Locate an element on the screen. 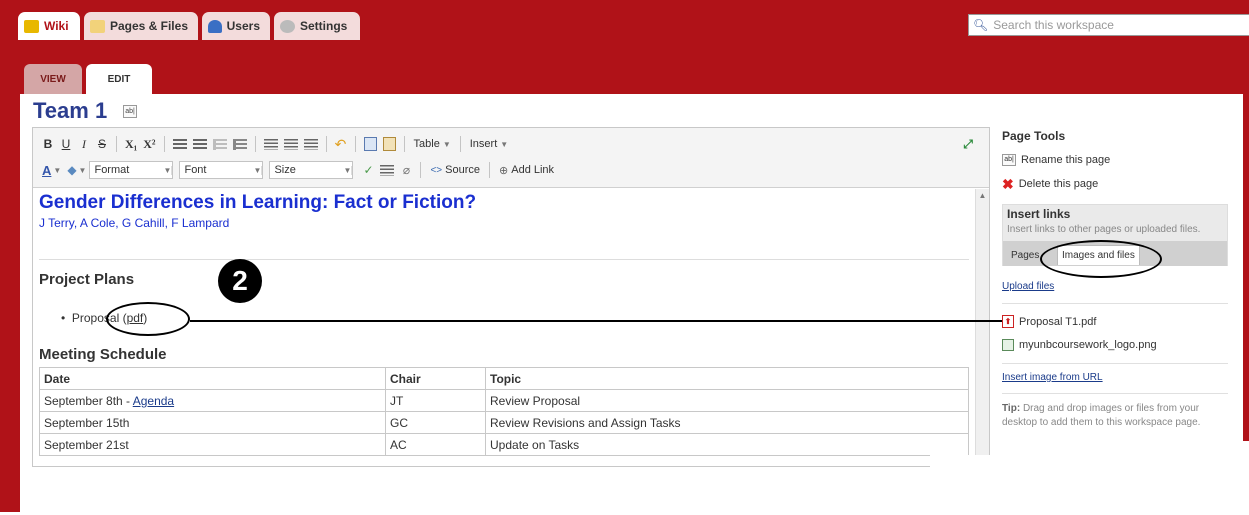 The width and height of the screenshot is (1249, 515). frame-left is located at coordinates (10, 284).